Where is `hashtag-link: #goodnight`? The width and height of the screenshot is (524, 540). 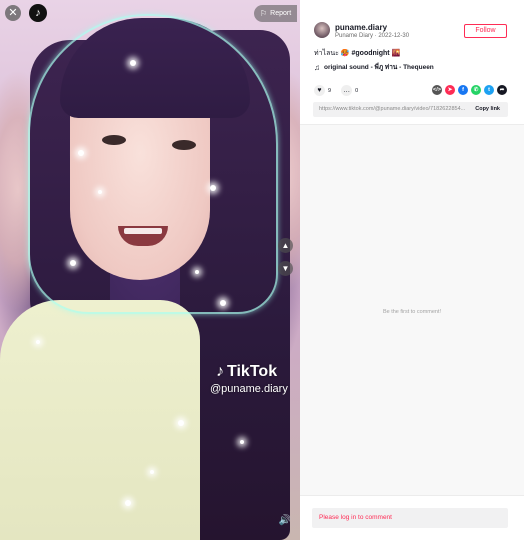
hashtag-link: #goodnight is located at coordinates (371, 53).